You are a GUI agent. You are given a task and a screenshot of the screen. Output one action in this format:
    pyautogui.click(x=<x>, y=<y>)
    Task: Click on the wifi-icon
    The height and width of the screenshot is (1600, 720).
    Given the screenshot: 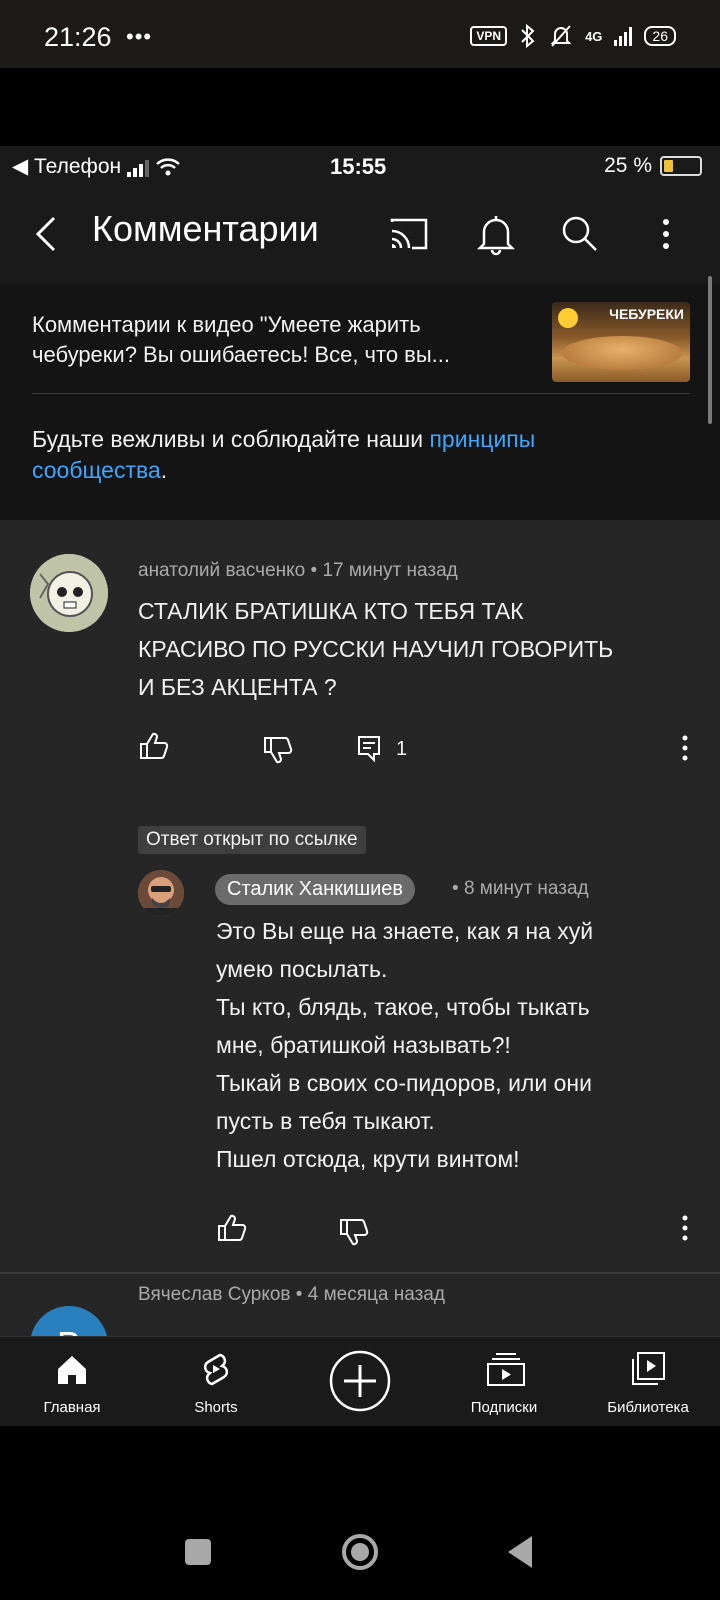 What is the action you would take?
    pyautogui.click(x=168, y=166)
    